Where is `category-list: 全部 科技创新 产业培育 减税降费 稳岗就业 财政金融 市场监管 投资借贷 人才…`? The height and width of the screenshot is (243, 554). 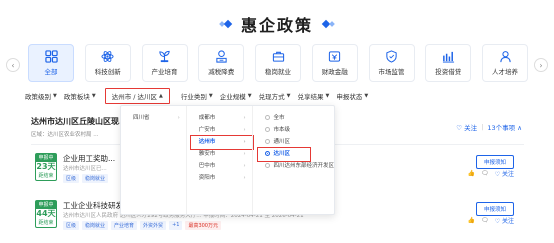 category-list: 全部 科技创新 产业培育 减税降费 稳岗就业 财政金融 市场监管 投资借贷 人才… is located at coordinates (278, 63).